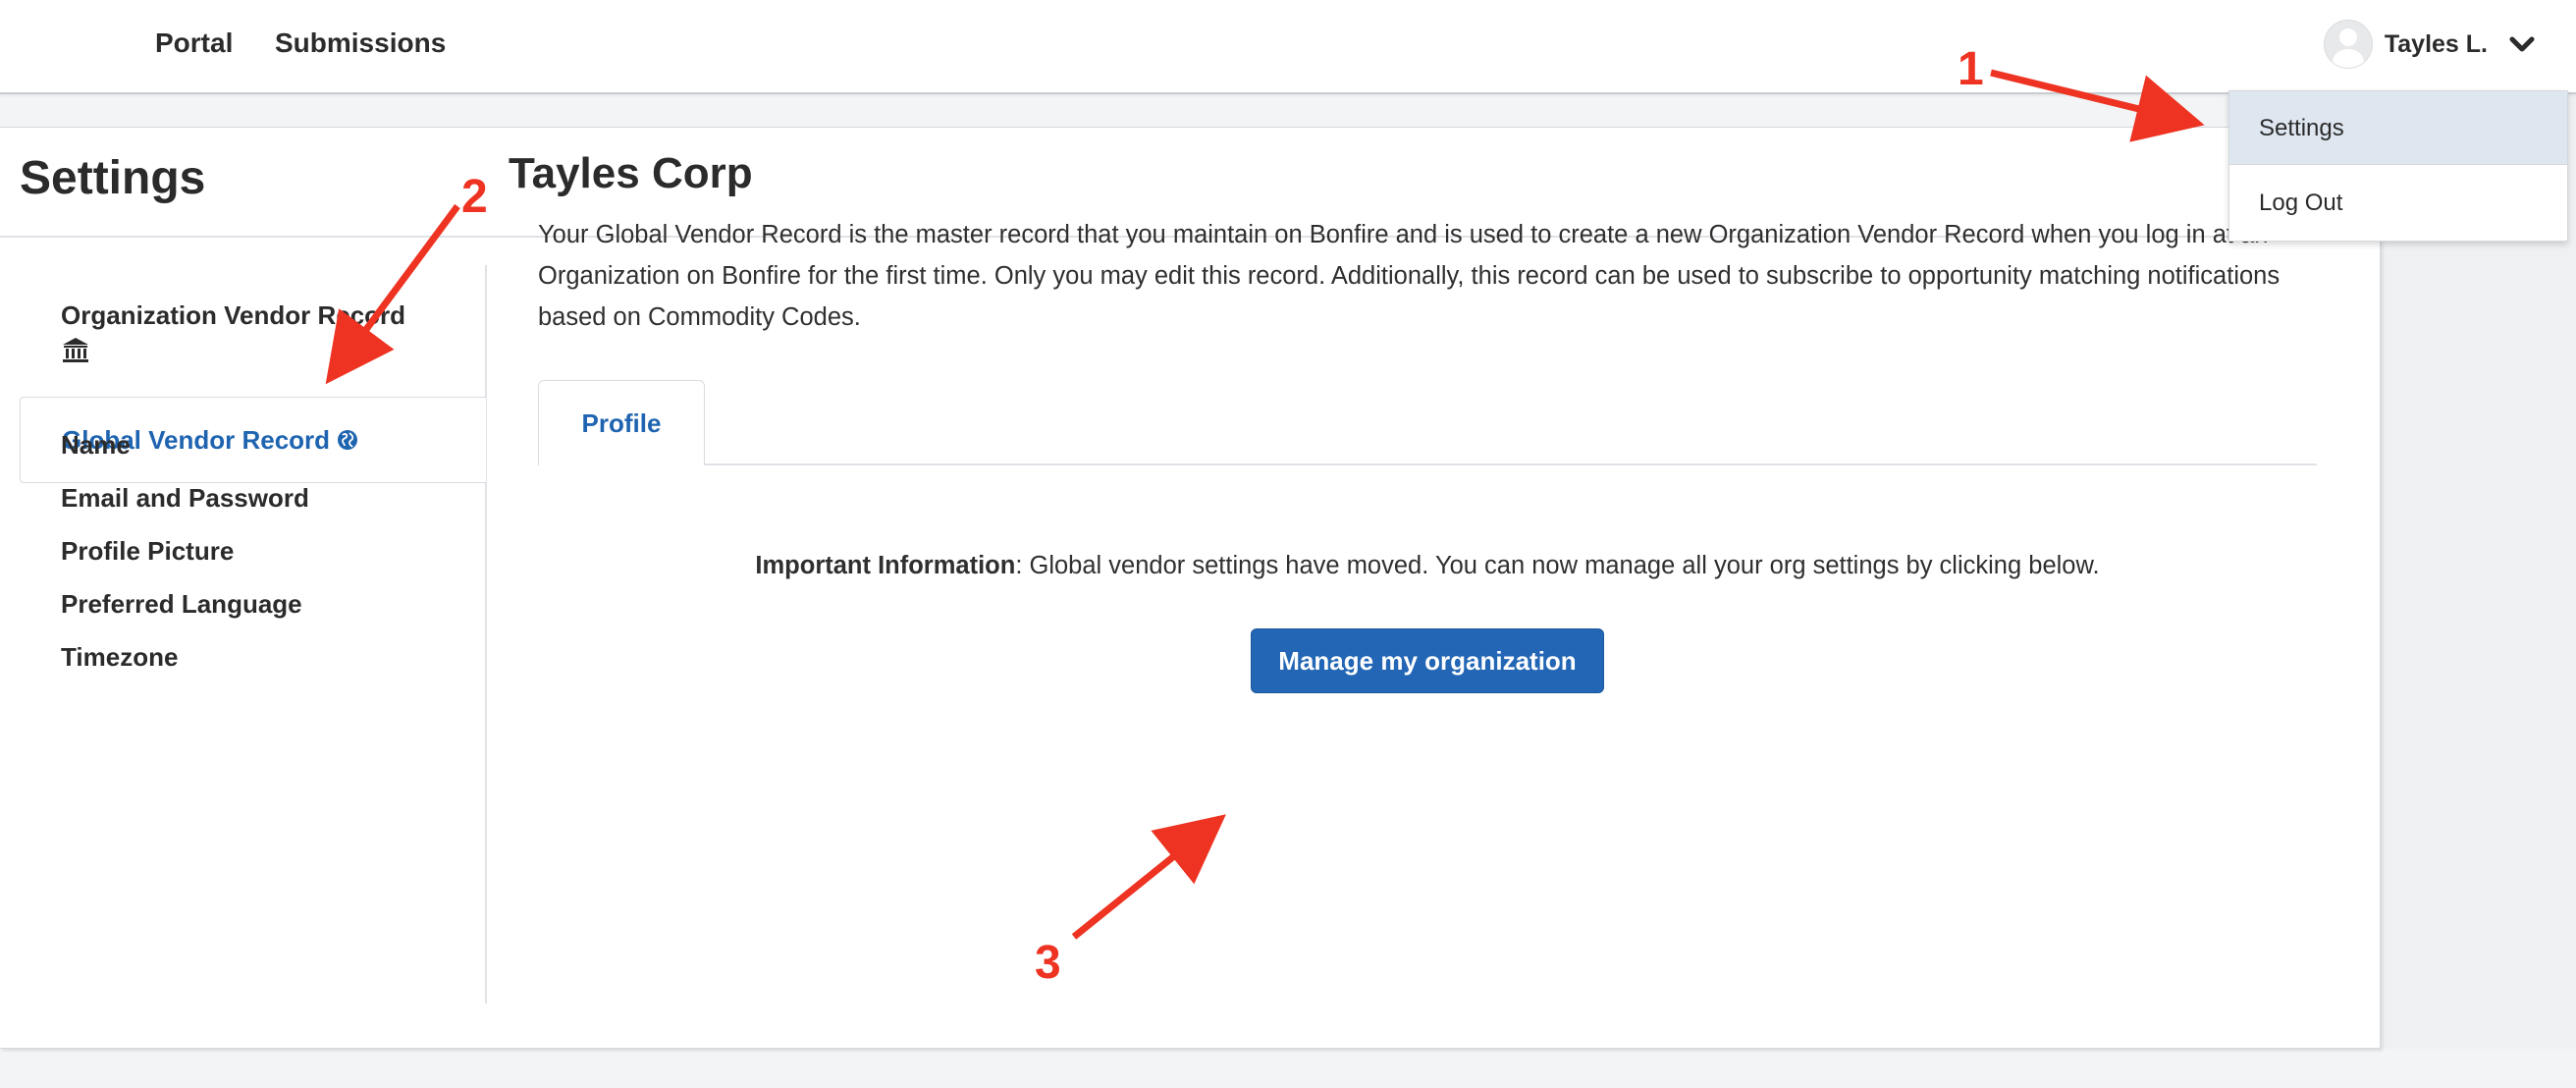 The width and height of the screenshot is (2576, 1088). What do you see at coordinates (2522, 44) in the screenshot?
I see `chevron-down-icon` at bounding box center [2522, 44].